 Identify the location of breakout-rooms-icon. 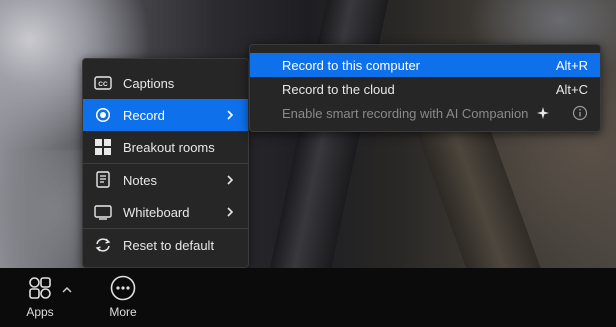
(103, 147).